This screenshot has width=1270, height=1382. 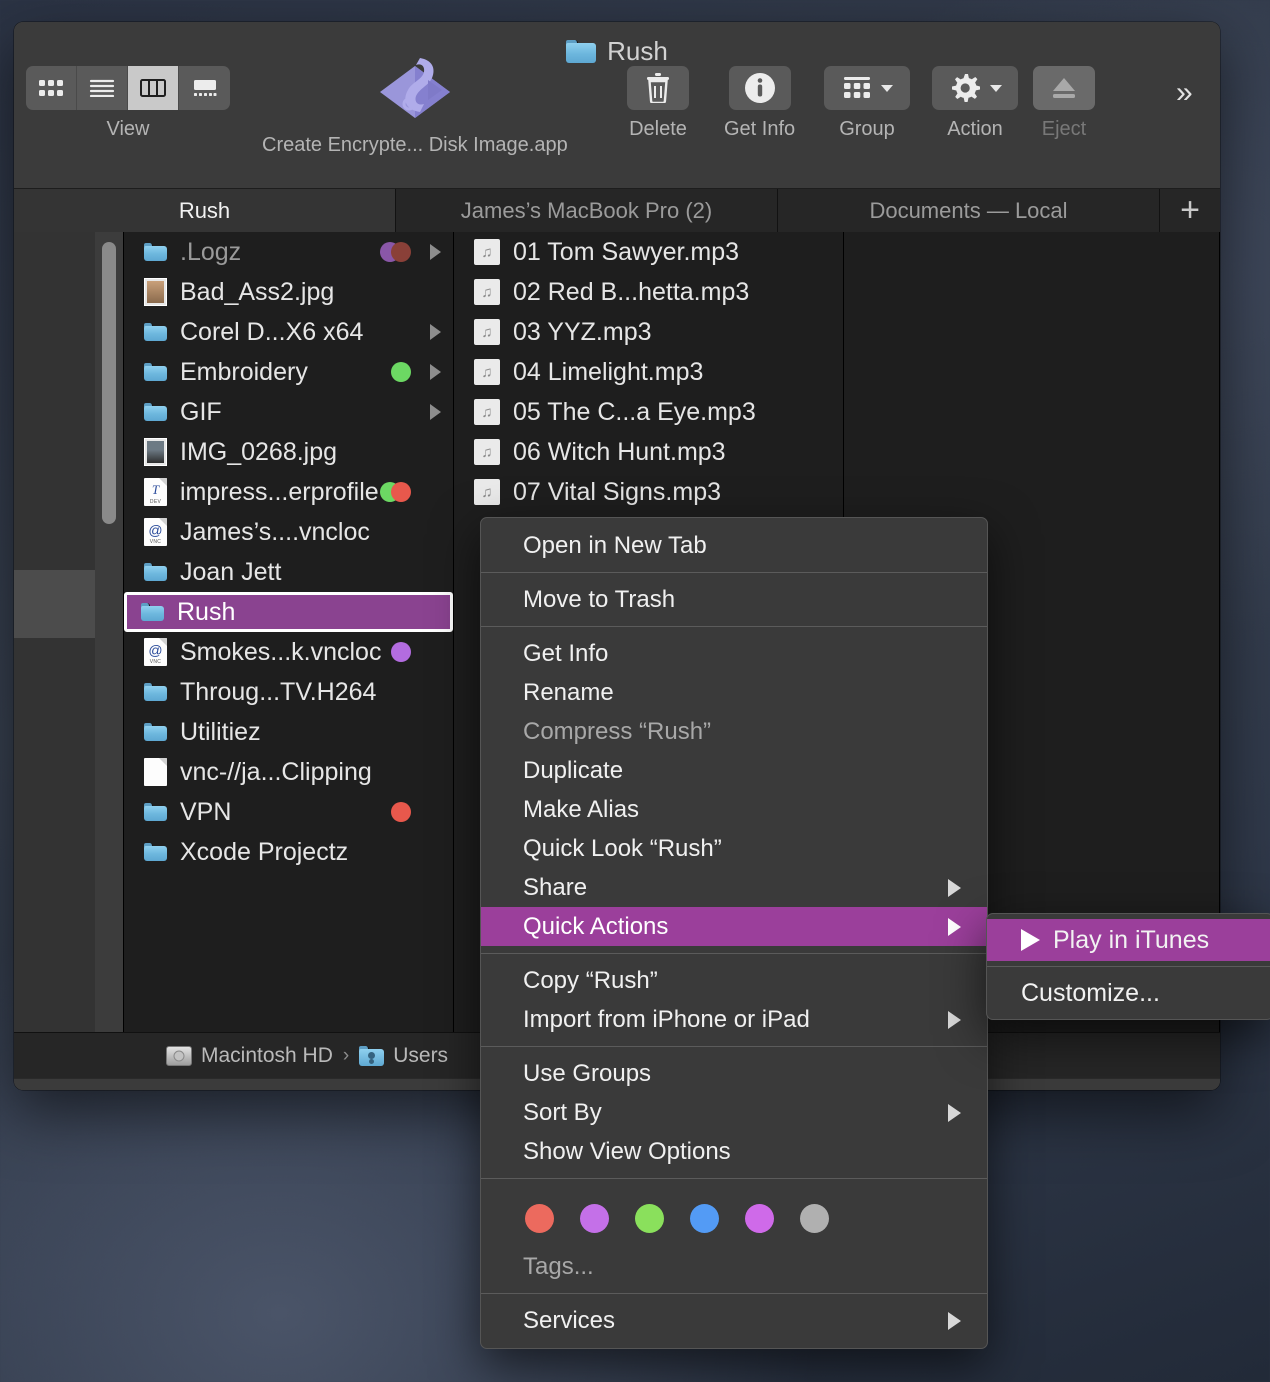 What do you see at coordinates (288, 372) in the screenshot?
I see `file-row: Embroidery` at bounding box center [288, 372].